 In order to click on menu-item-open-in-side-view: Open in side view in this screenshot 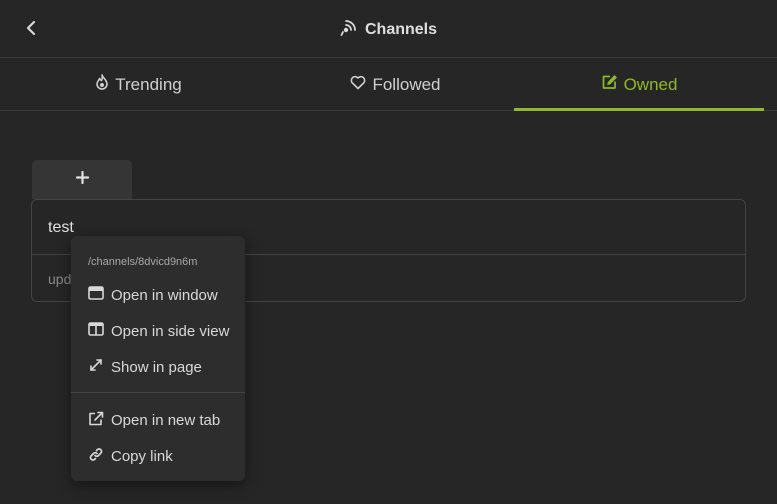, I will do `click(158, 331)`.